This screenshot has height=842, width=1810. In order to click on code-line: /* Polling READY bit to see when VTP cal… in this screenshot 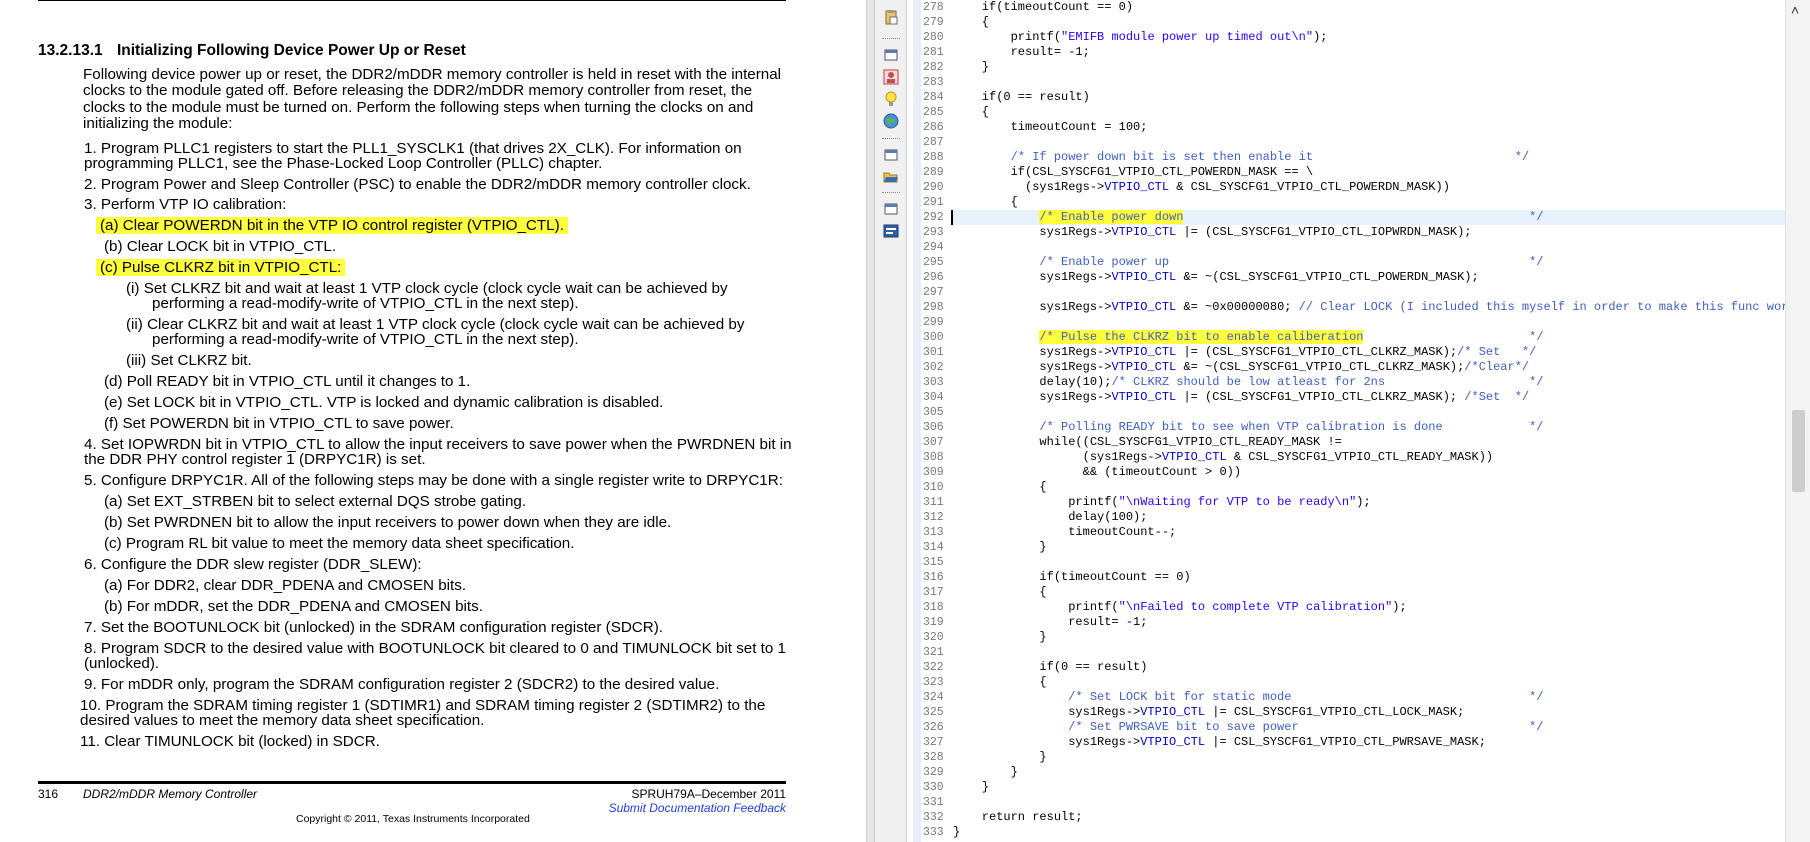, I will do `click(1248, 427)`.